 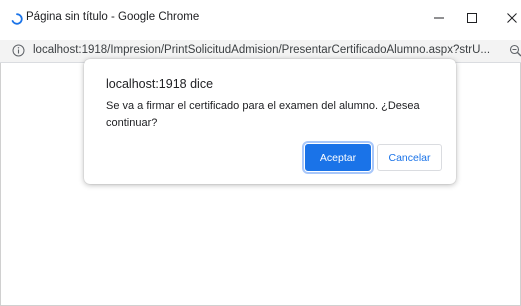 What do you see at coordinates (439, 20) in the screenshot?
I see `minimize-icon` at bounding box center [439, 20].